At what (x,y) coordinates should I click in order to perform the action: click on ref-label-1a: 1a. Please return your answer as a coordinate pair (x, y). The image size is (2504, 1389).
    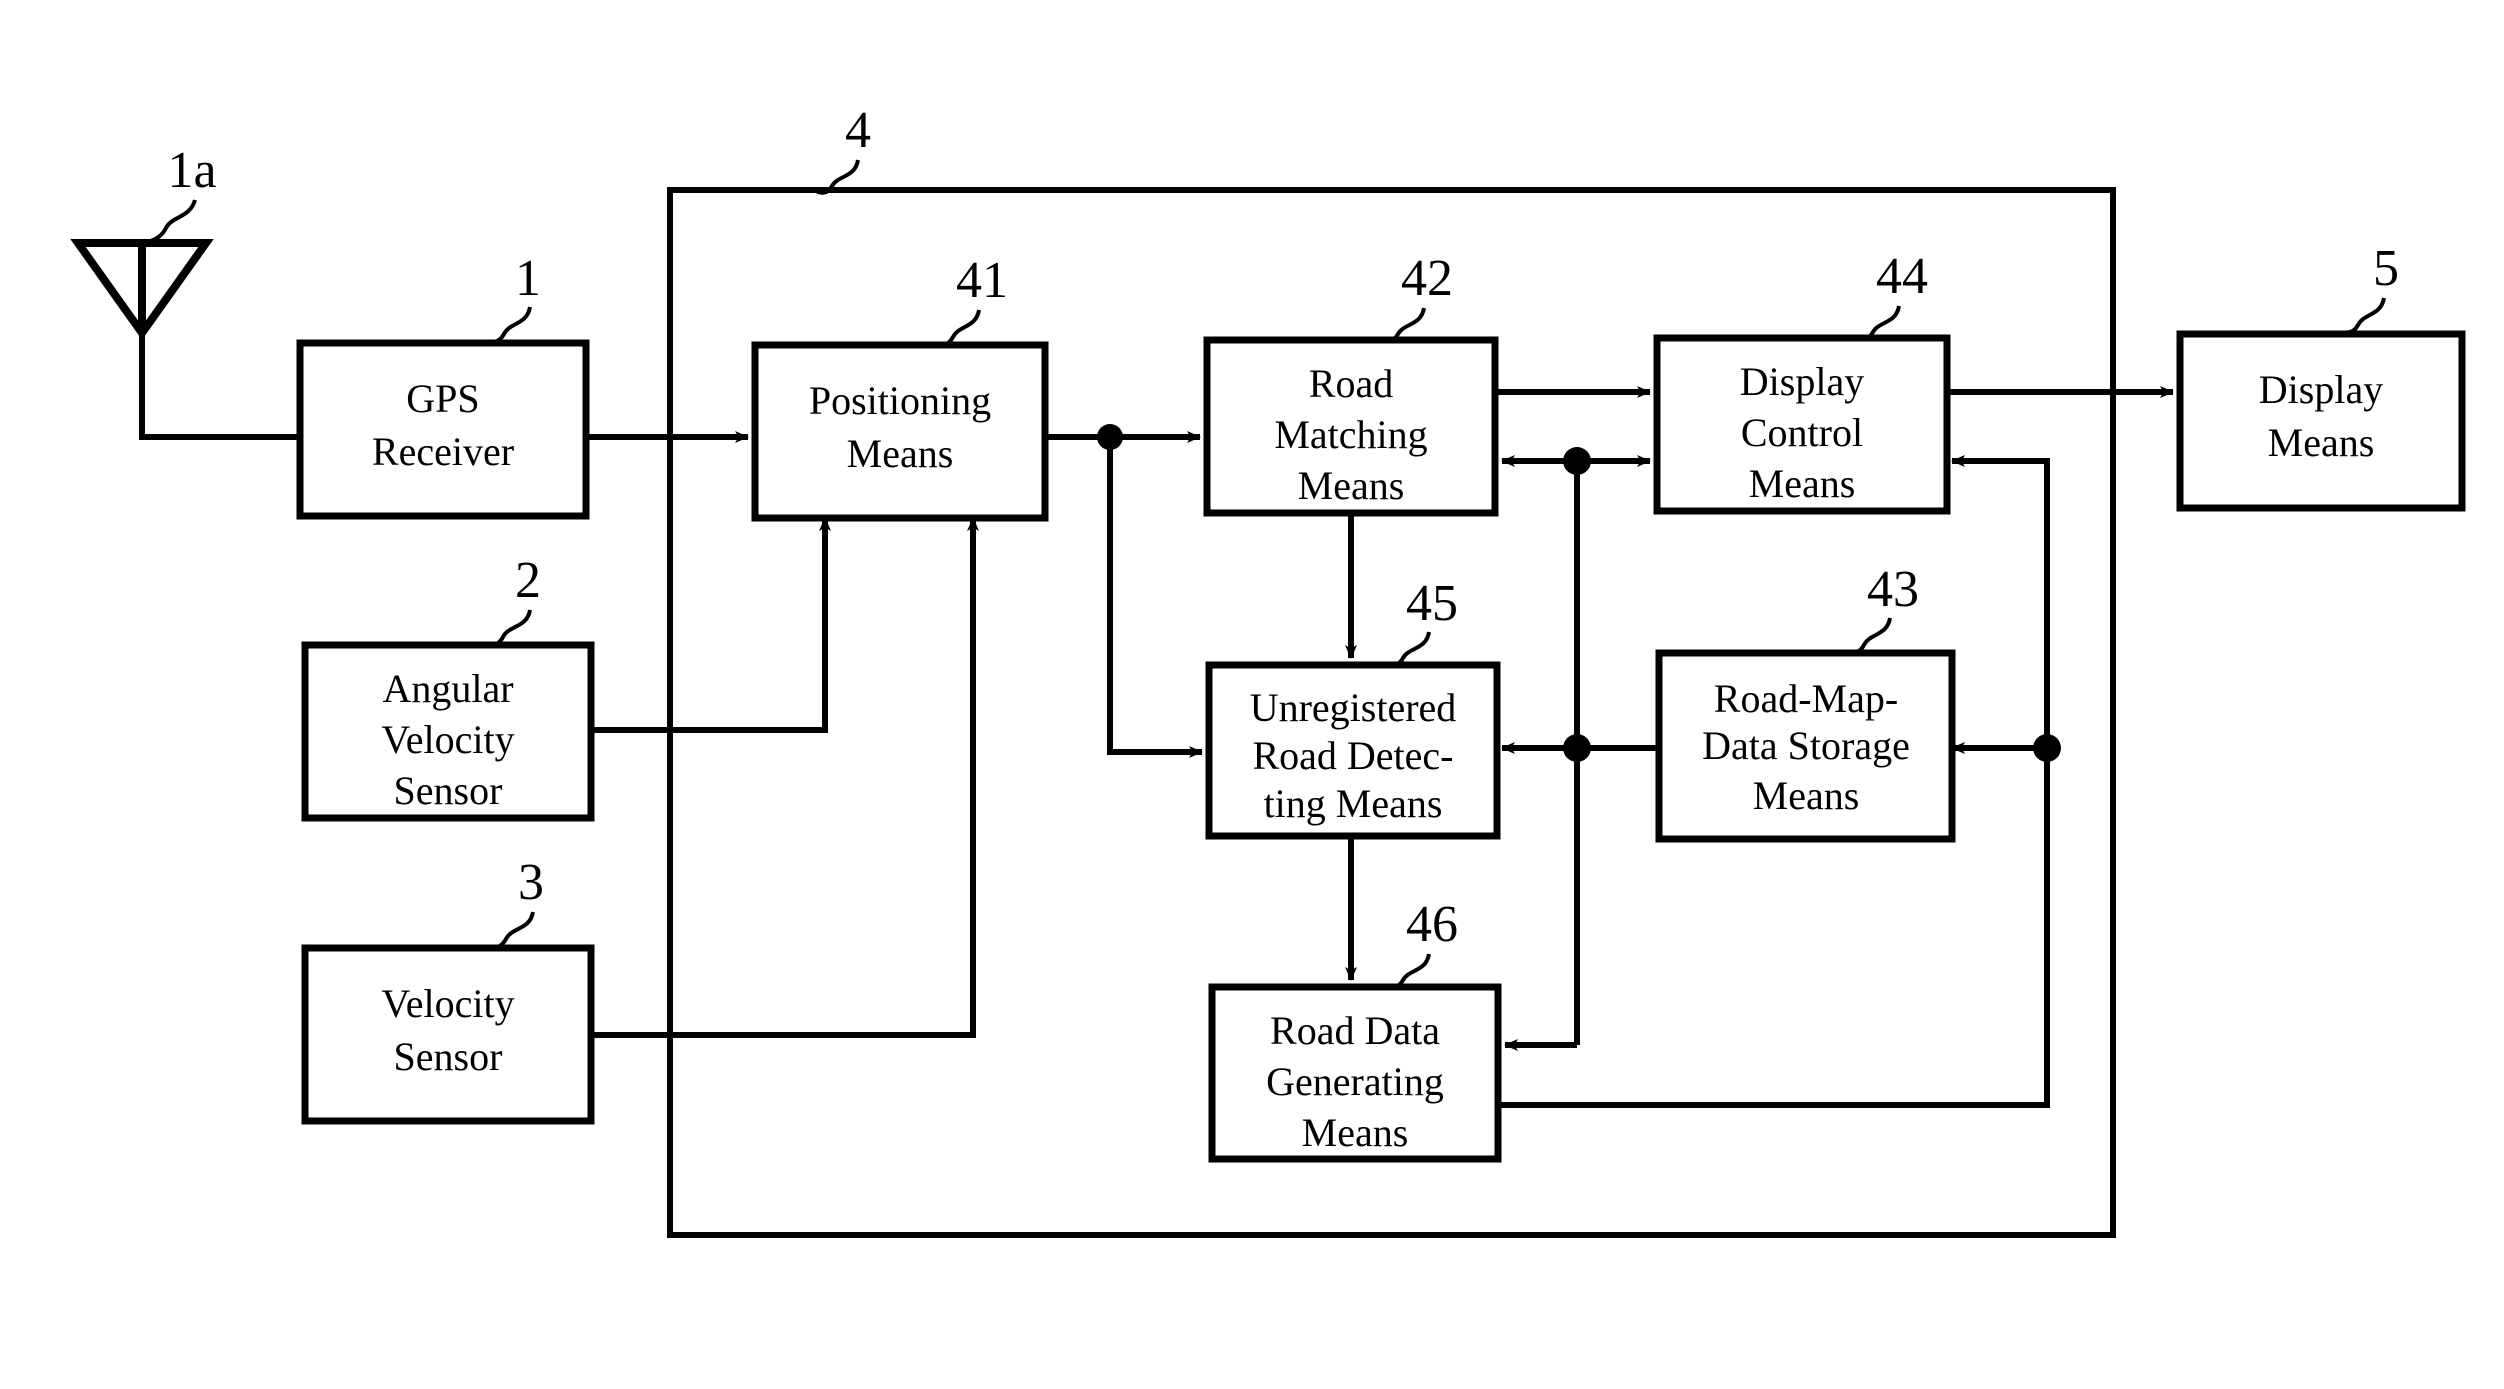
    Looking at the image, I should click on (181, 193).